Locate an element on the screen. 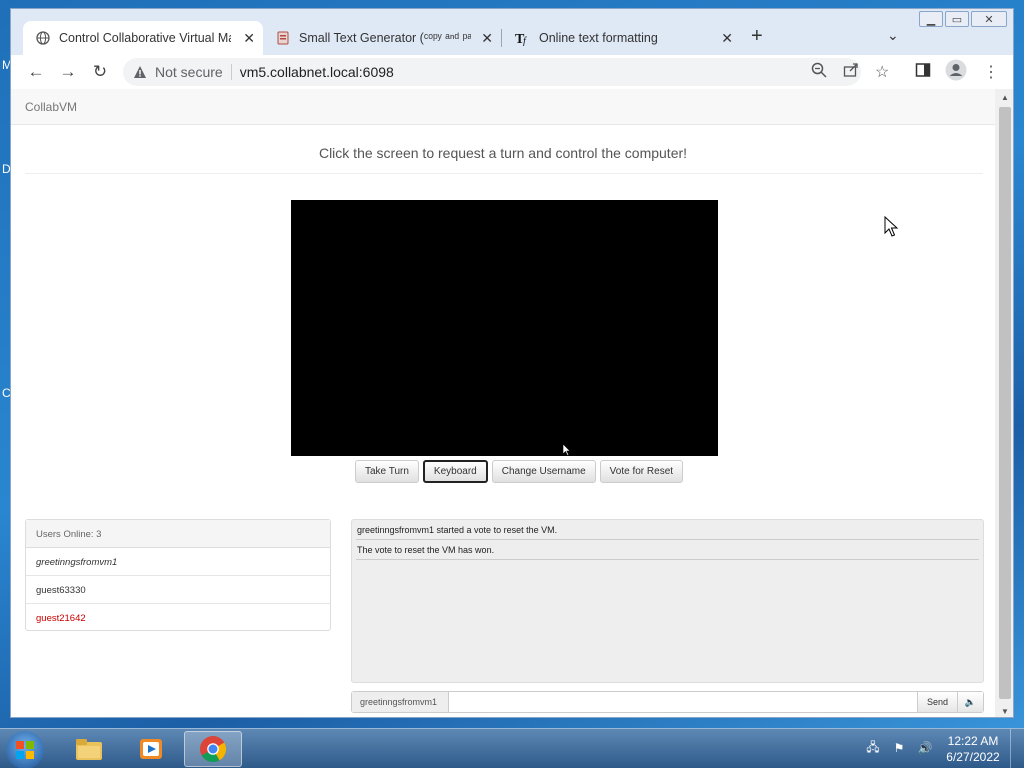 The image size is (1024, 768). sound-toggle-icon: 🔈 is located at coordinates (970, 702).